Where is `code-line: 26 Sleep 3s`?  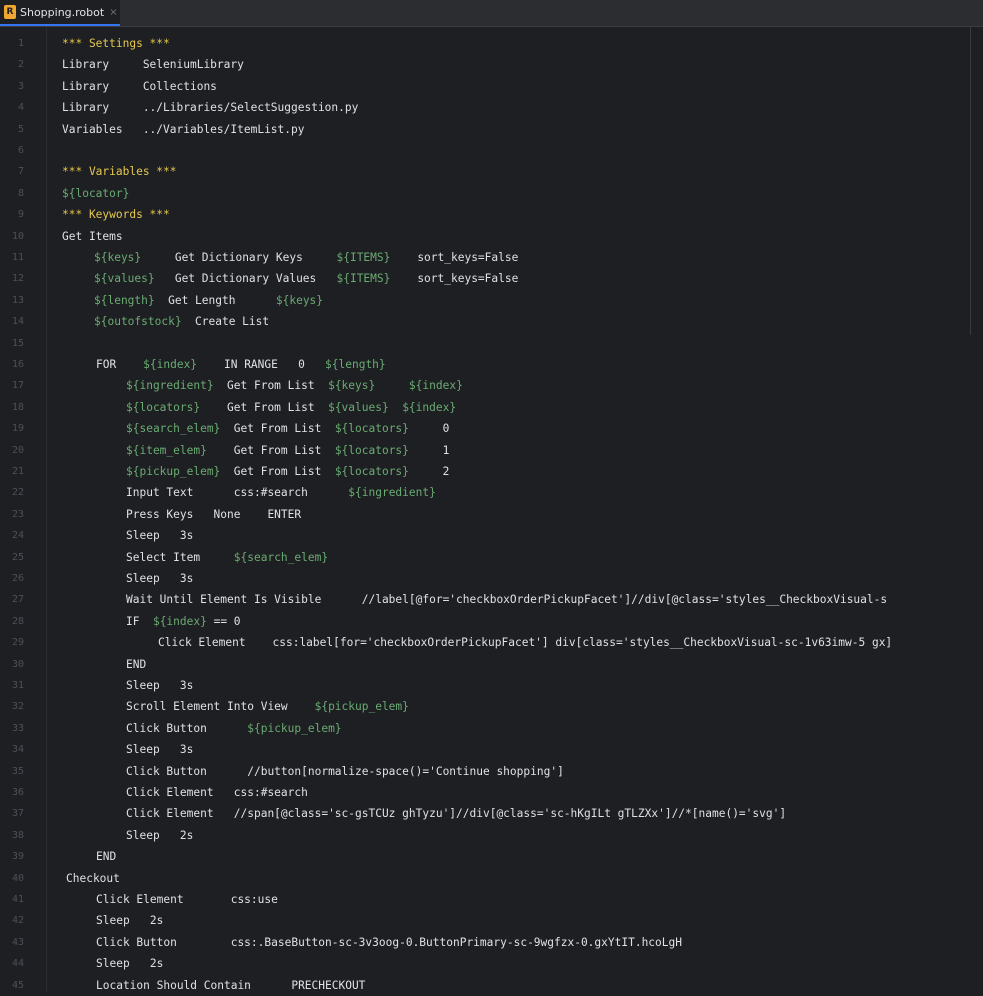 code-line: 26 Sleep 3s is located at coordinates (491, 578).